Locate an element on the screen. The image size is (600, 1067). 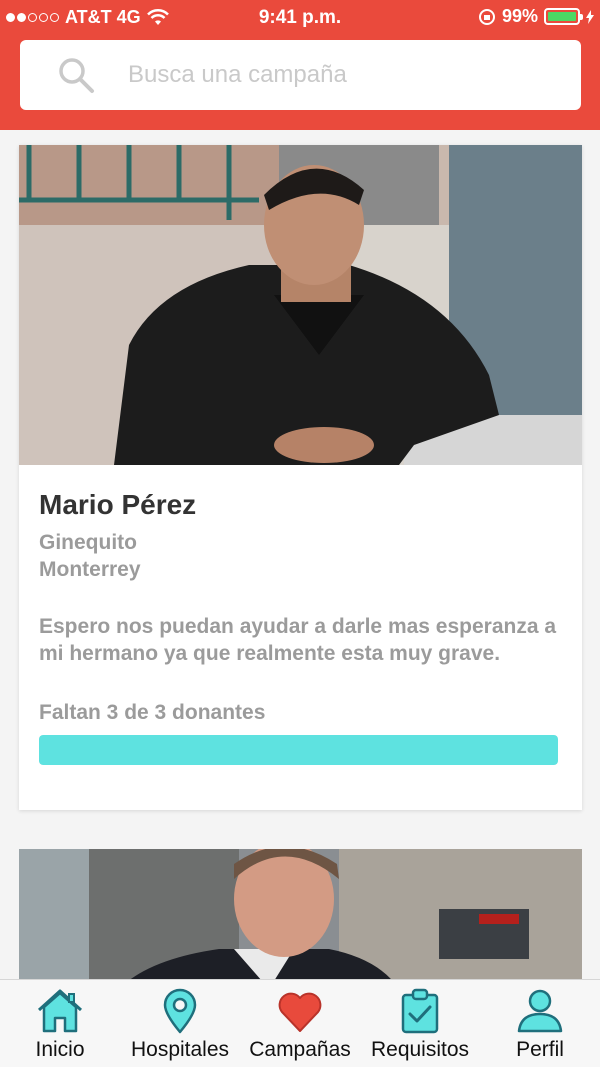
tab-requisitos: Requisitos is located at coordinates (420, 1023).